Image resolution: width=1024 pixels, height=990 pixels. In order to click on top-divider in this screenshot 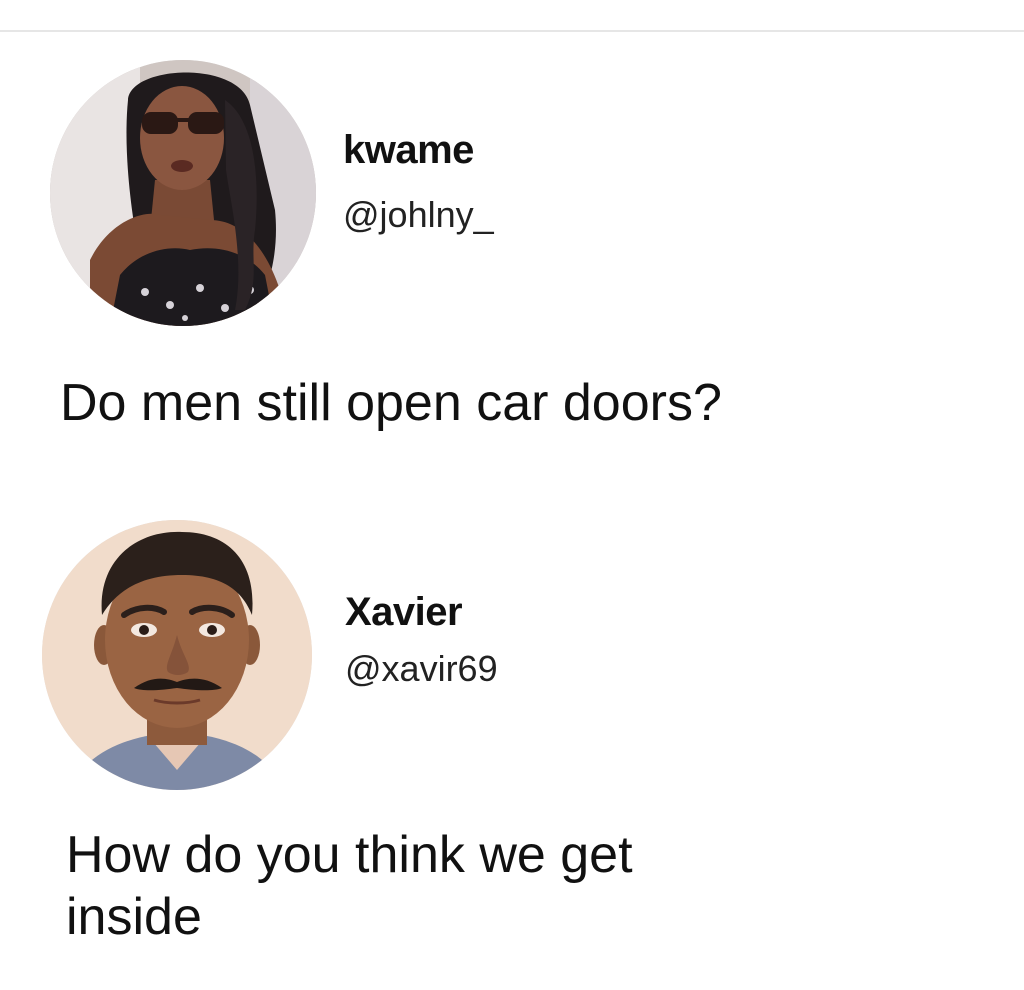, I will do `click(512, 31)`.